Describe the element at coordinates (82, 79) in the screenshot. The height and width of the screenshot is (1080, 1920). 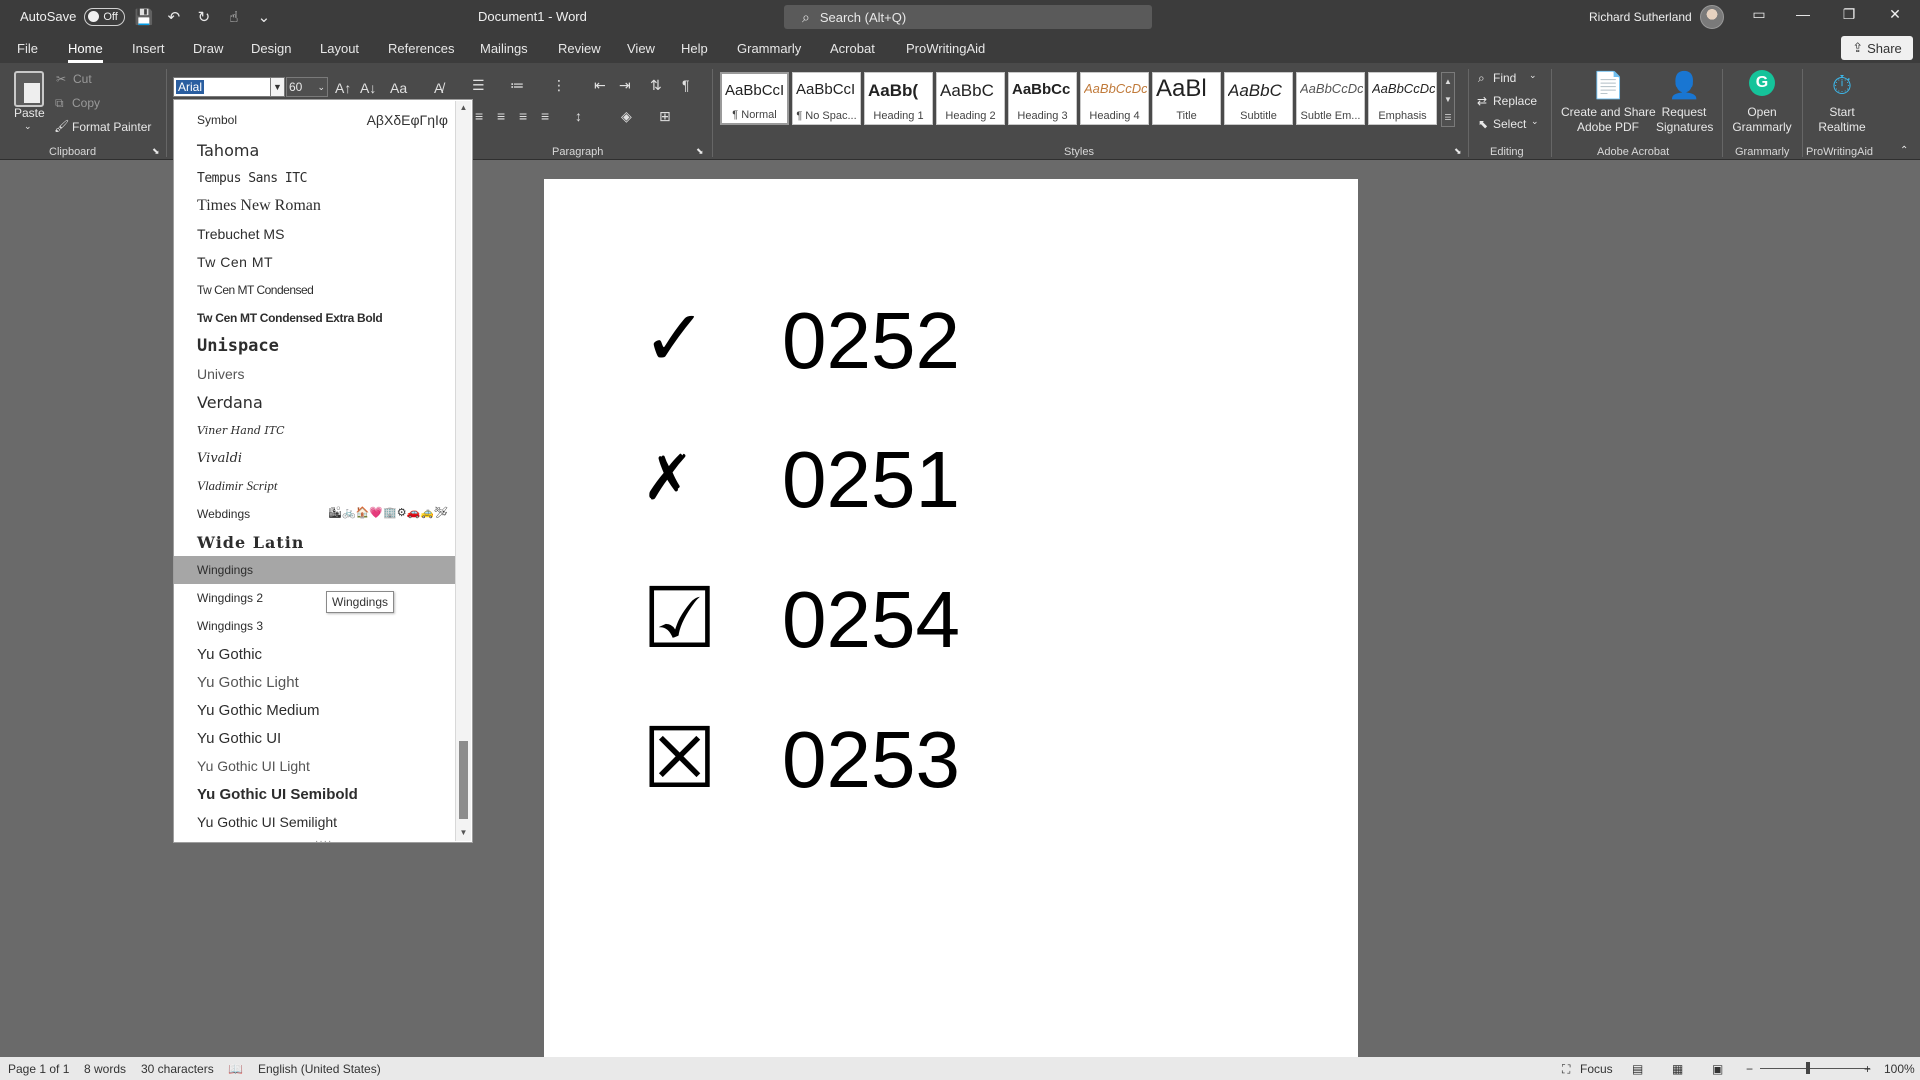
I see `cut-button: Cut` at that location.